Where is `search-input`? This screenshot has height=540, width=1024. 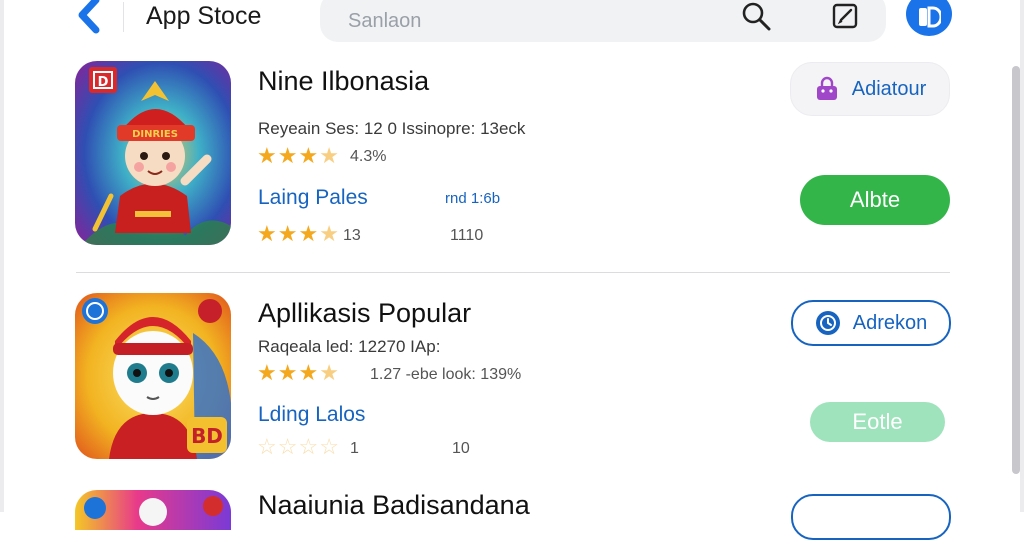 search-input is located at coordinates (538, 21).